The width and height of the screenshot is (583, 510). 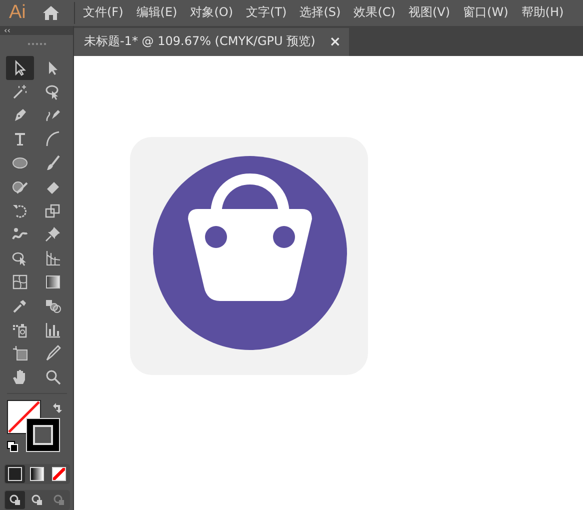 I want to click on magnifier-icon, so click(x=53, y=377).